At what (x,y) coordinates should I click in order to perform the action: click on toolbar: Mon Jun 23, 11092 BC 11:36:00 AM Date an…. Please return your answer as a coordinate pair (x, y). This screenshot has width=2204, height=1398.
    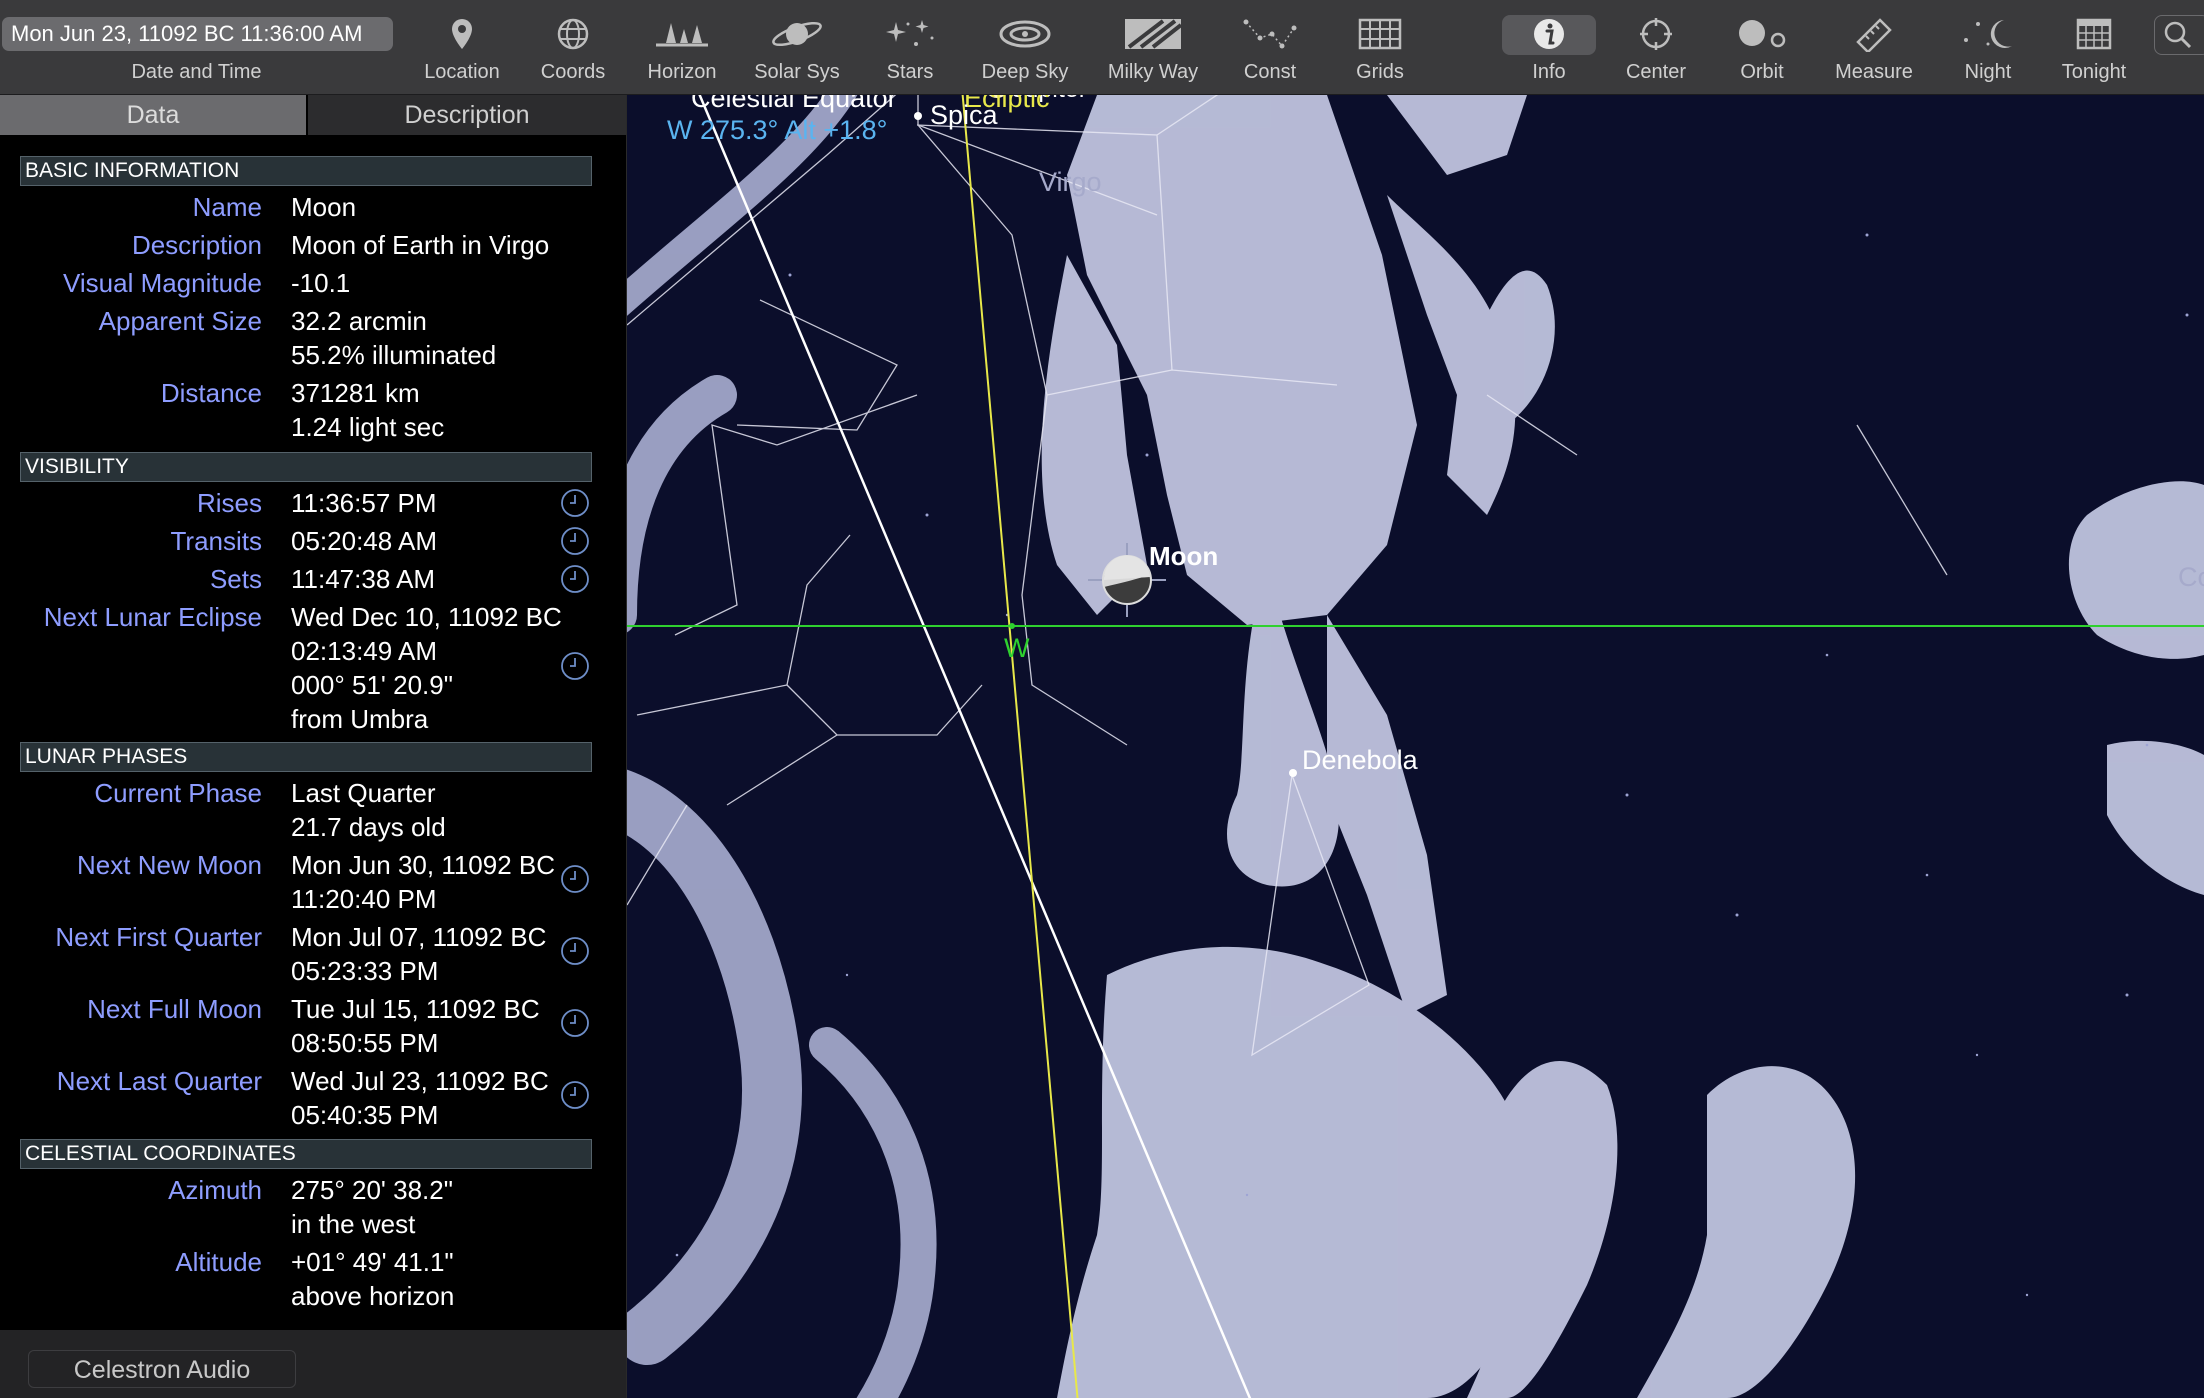
    Looking at the image, I should click on (1102, 47).